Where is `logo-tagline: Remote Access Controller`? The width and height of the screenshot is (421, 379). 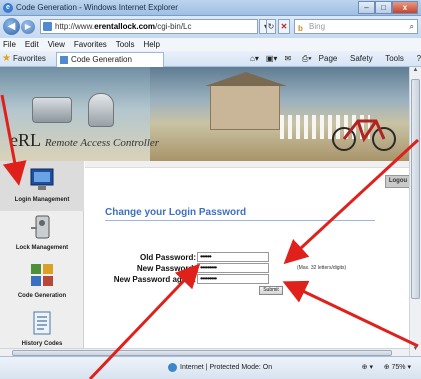
logo-tagline: Remote Access Controller is located at coordinates (102, 143).